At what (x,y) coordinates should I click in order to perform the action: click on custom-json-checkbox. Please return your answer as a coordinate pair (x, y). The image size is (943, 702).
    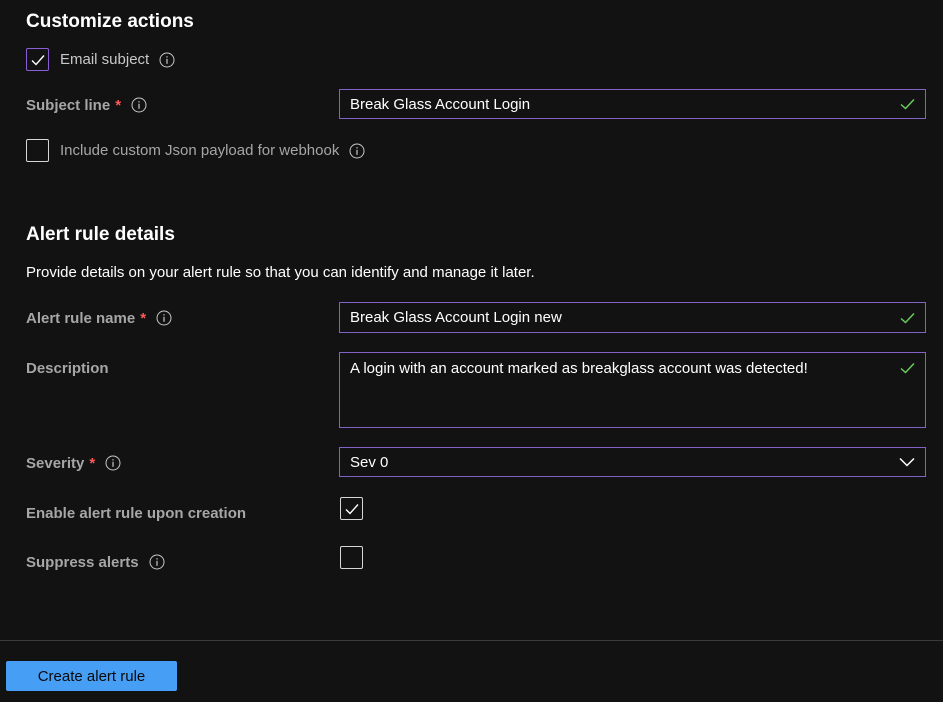
    Looking at the image, I should click on (37, 150).